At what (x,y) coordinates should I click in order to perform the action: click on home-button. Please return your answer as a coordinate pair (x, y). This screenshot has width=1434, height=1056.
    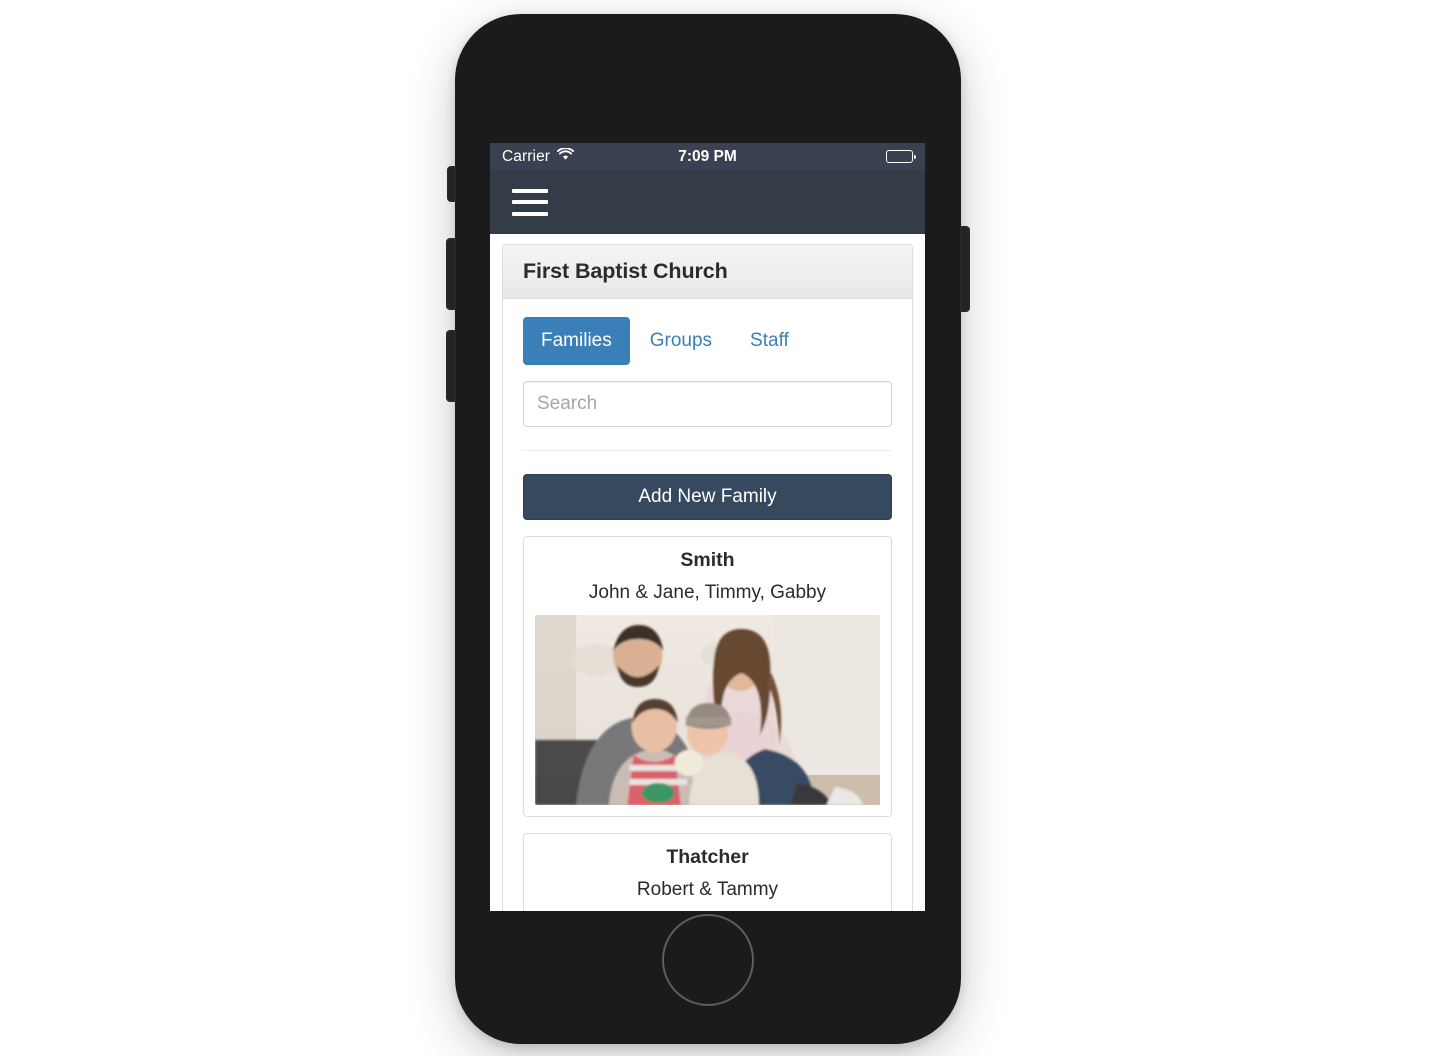
    Looking at the image, I should click on (708, 960).